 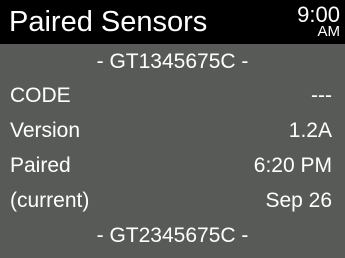 I want to click on sensor-row-code: CODE ---, so click(x=172, y=96).